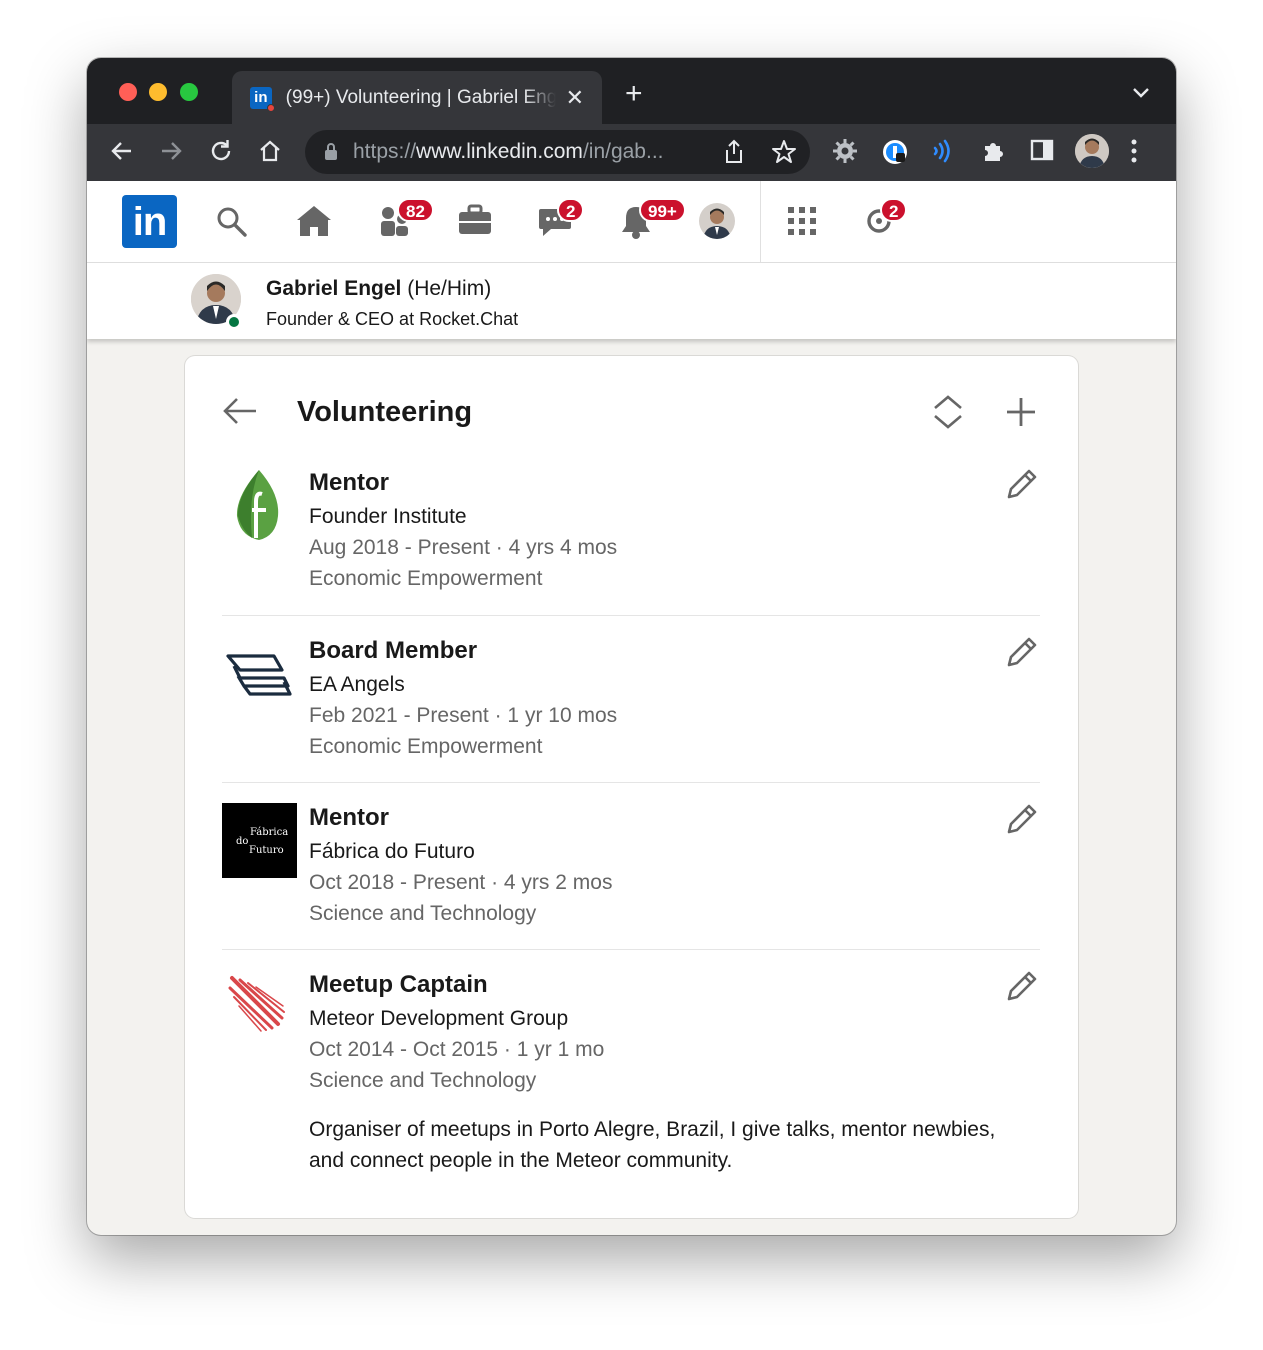  I want to click on home-button, so click(270, 153).